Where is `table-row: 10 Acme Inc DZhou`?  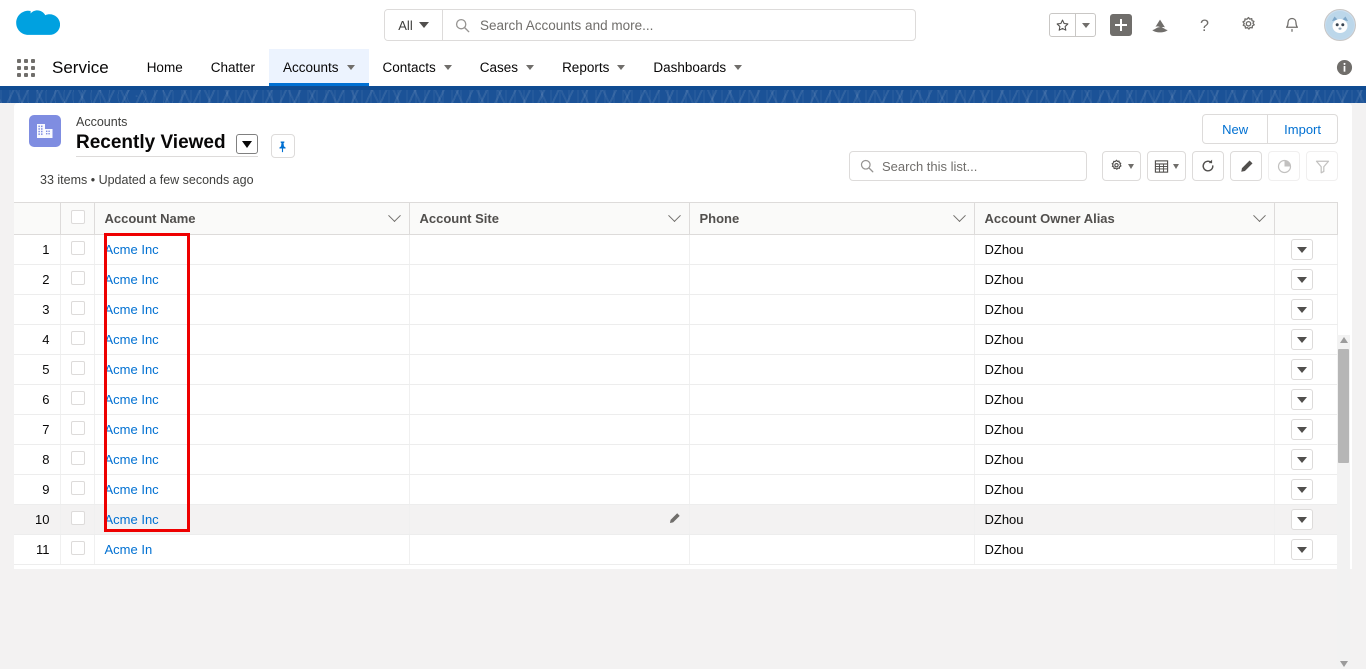 table-row: 10 Acme Inc DZhou is located at coordinates (676, 519).